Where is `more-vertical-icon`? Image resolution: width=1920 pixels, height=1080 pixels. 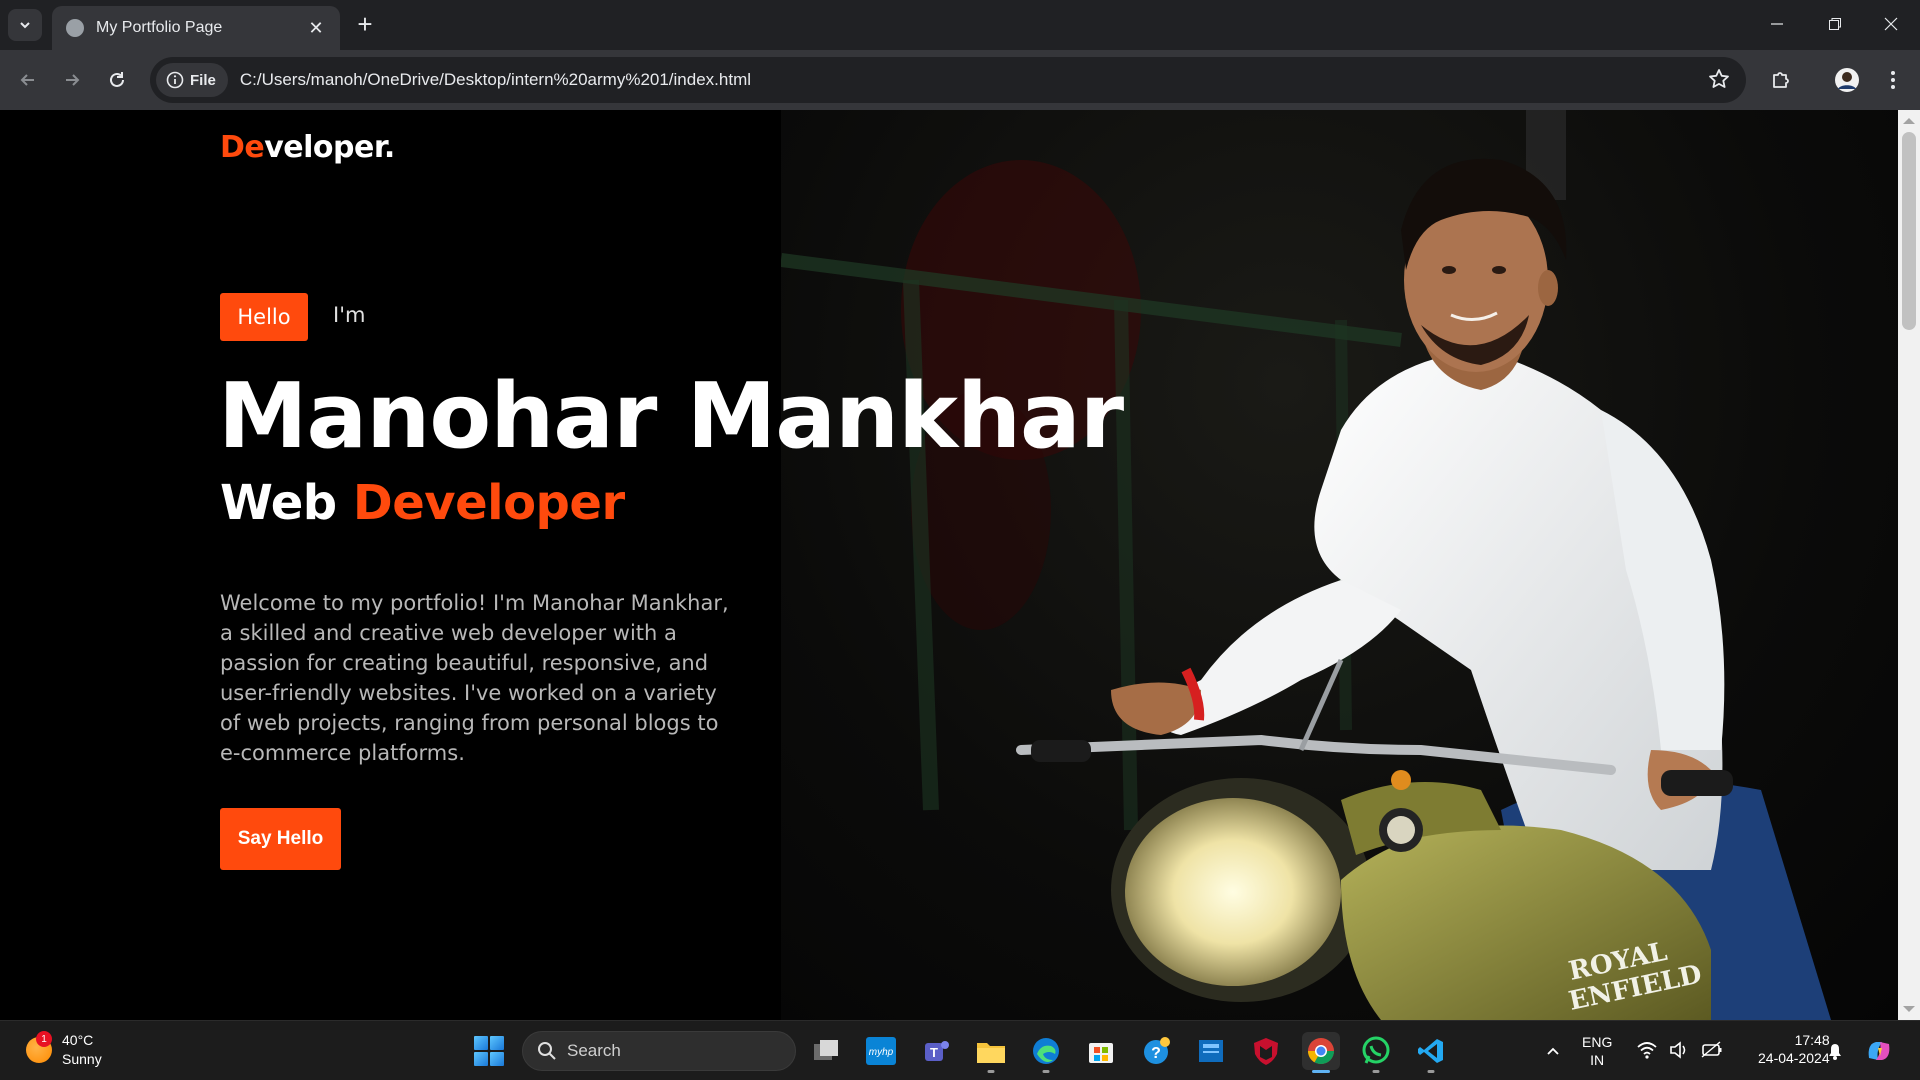 more-vertical-icon is located at coordinates (1893, 80).